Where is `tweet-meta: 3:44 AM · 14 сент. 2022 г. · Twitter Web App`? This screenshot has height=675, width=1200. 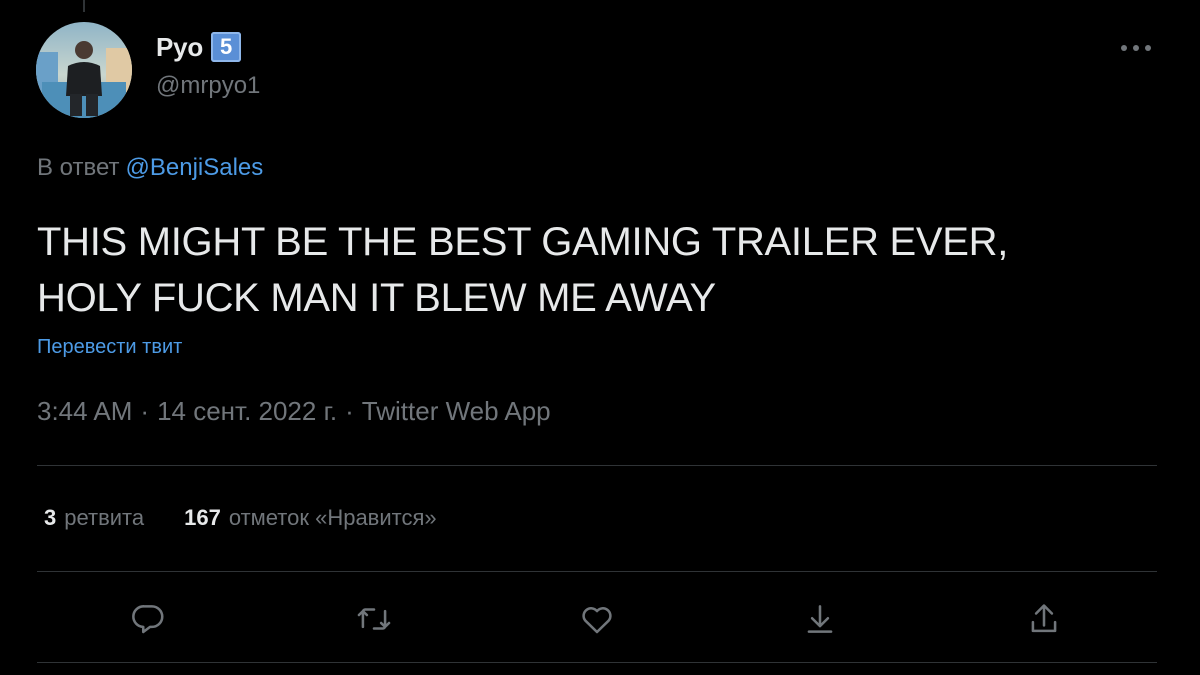
tweet-meta: 3:44 AM · 14 сент. 2022 г. · Twitter Web App is located at coordinates (294, 411).